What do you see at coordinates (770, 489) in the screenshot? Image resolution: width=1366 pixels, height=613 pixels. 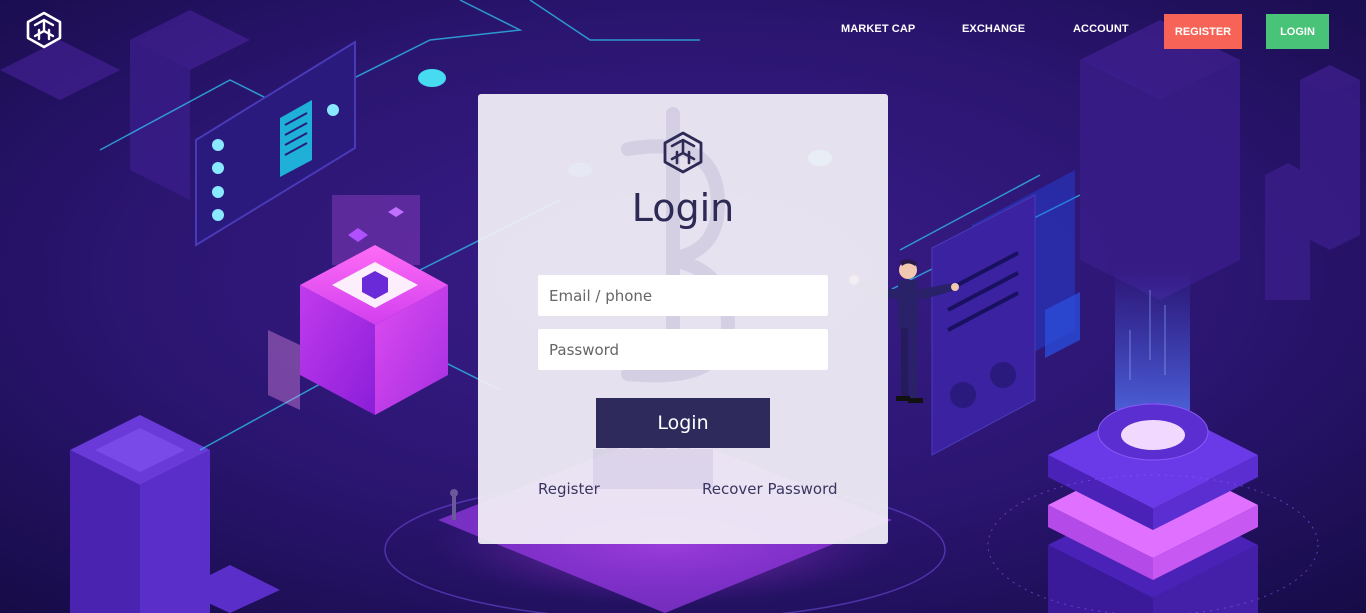 I see `recover-password-link: Recover Password` at bounding box center [770, 489].